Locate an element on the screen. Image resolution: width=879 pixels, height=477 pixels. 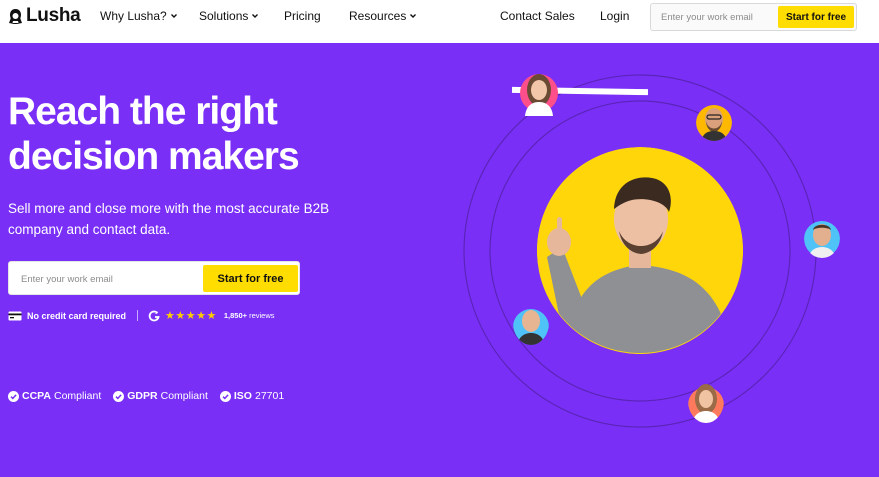
ccpa-badge: CCPA Compliant is located at coordinates (54, 396).